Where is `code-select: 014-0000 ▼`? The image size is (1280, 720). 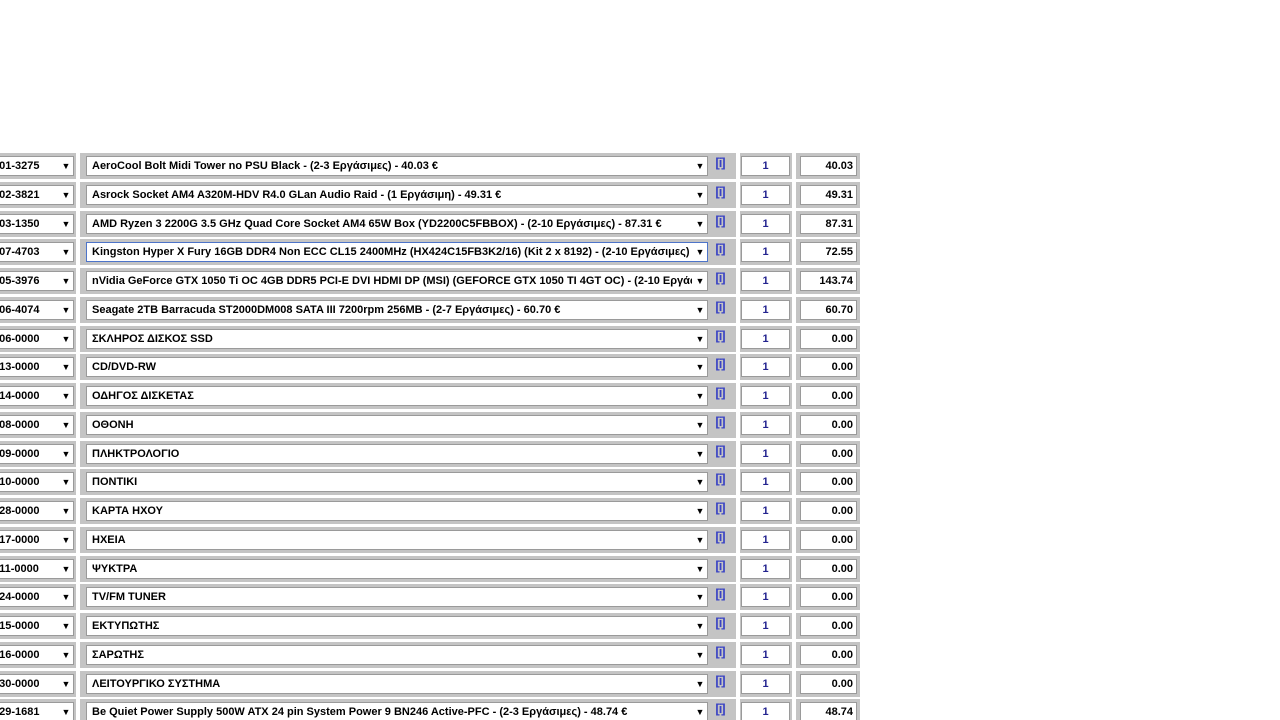 code-select: 014-0000 ▼ is located at coordinates (37, 396).